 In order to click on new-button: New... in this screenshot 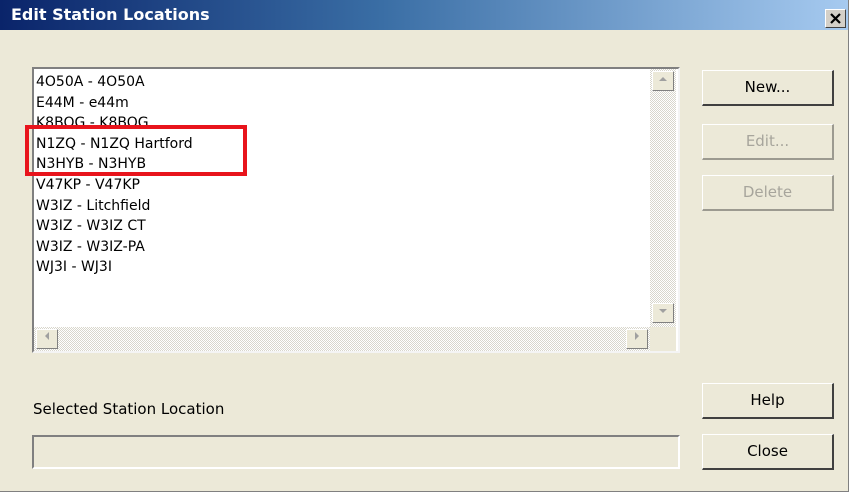, I will do `click(768, 88)`.